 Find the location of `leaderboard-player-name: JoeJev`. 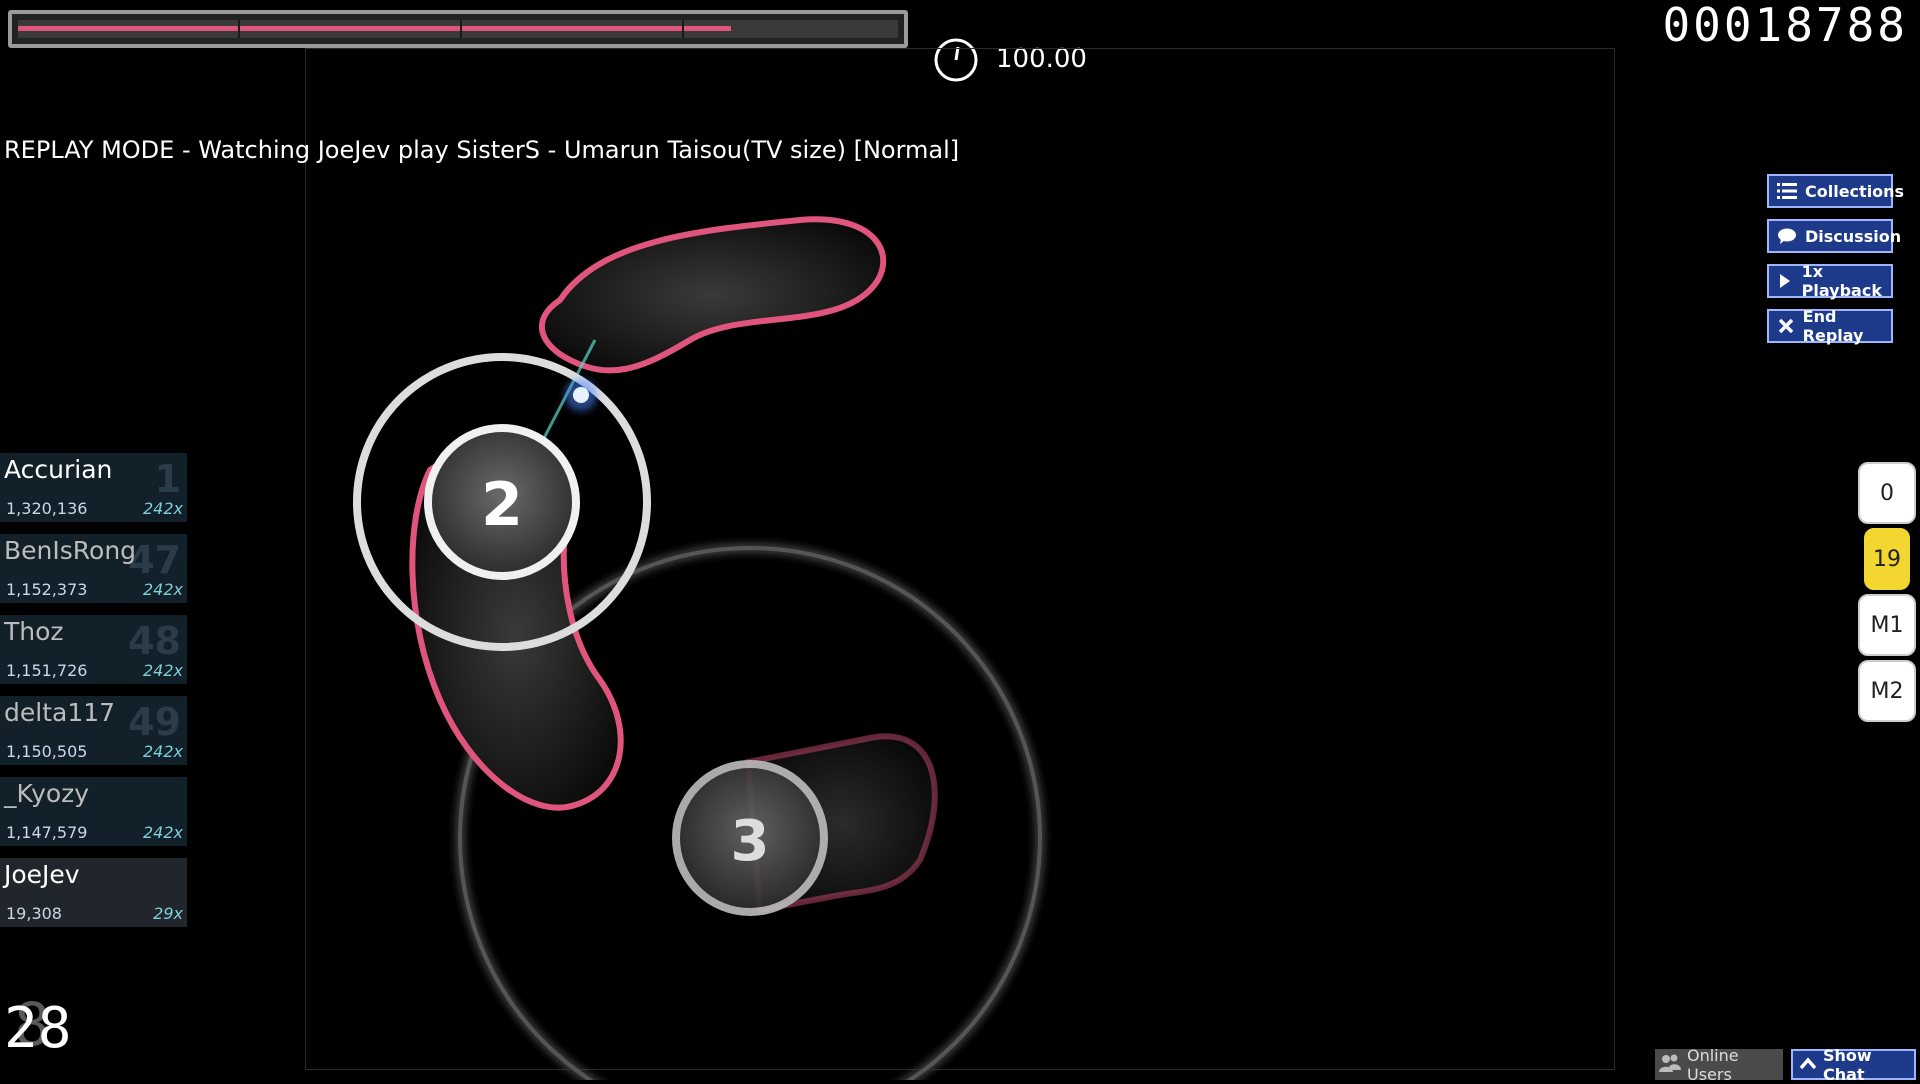

leaderboard-player-name: JoeJev is located at coordinates (42, 874).